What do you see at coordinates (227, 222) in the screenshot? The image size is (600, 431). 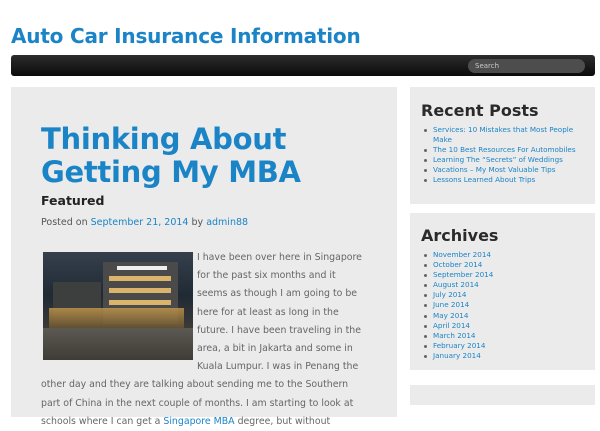 I see `author-link: admin88` at bounding box center [227, 222].